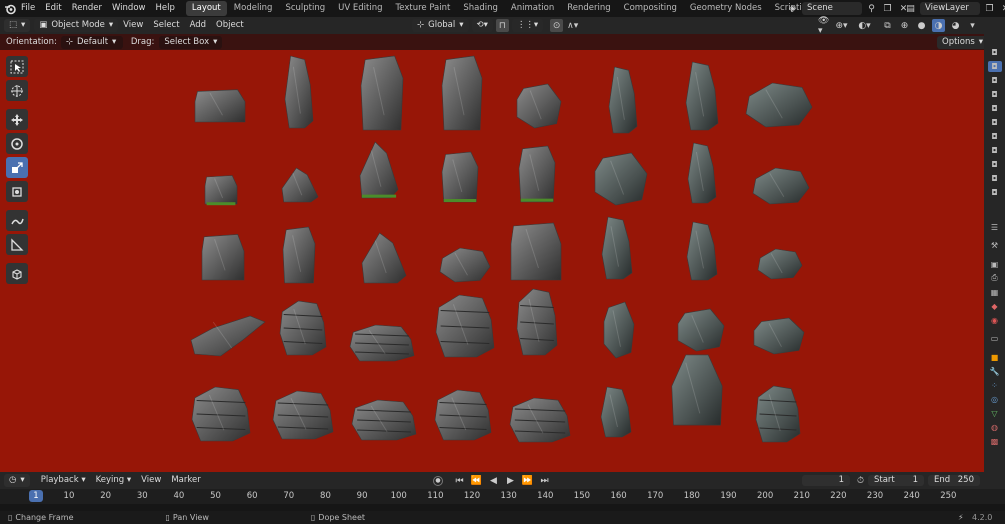  I want to click on timeline-track-area, so click(502, 507).